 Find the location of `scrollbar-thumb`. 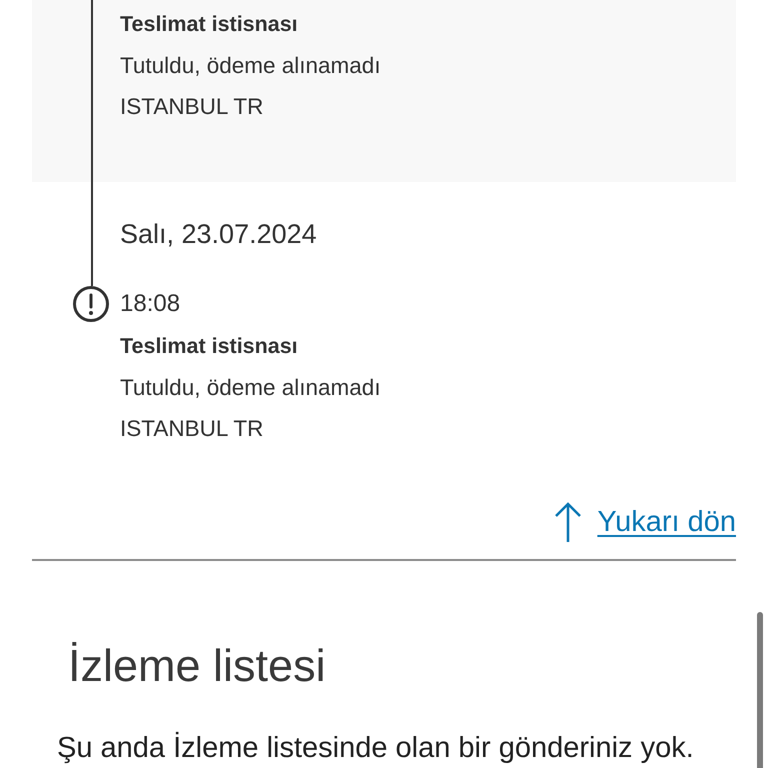

scrollbar-thumb is located at coordinates (760, 690).